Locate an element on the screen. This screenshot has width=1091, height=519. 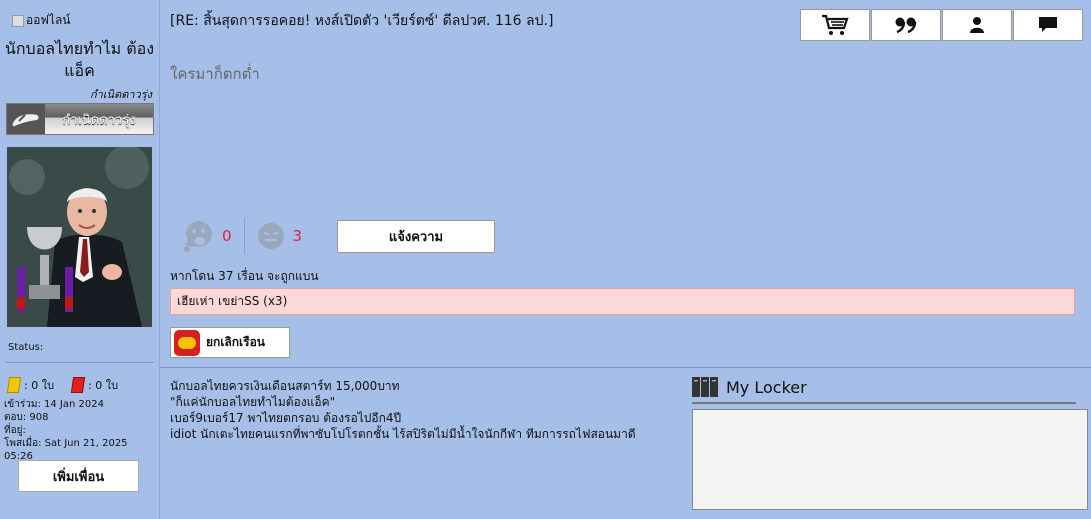
cart-icon is located at coordinates (835, 24).